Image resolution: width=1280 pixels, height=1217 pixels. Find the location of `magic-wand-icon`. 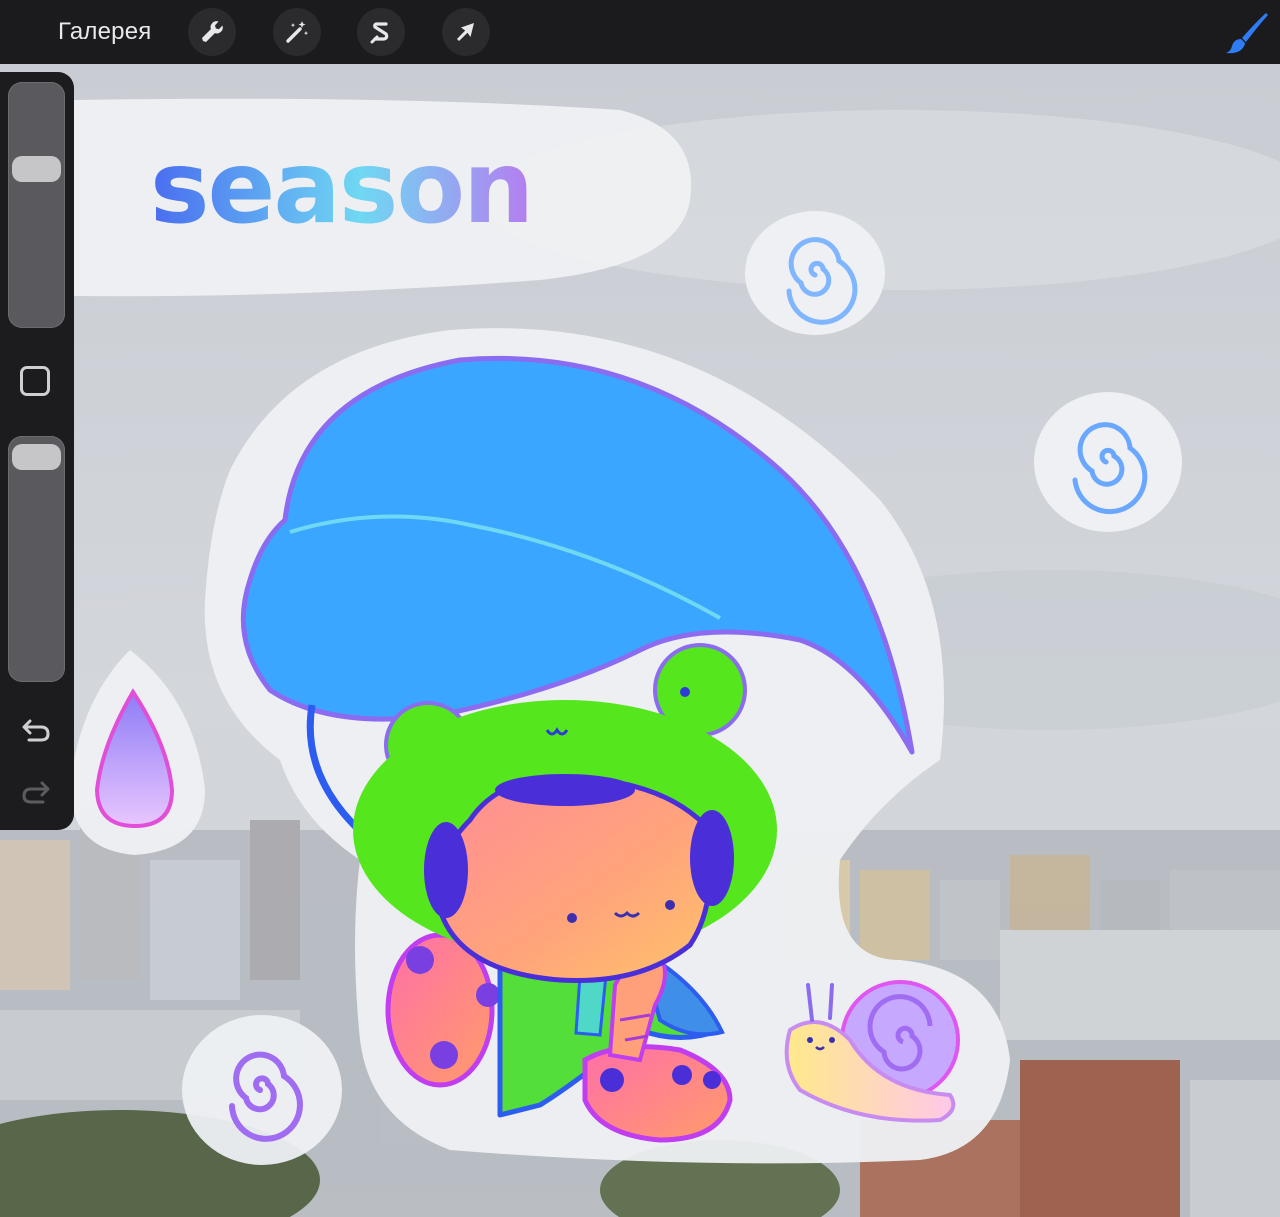

magic-wand-icon is located at coordinates (297, 32).